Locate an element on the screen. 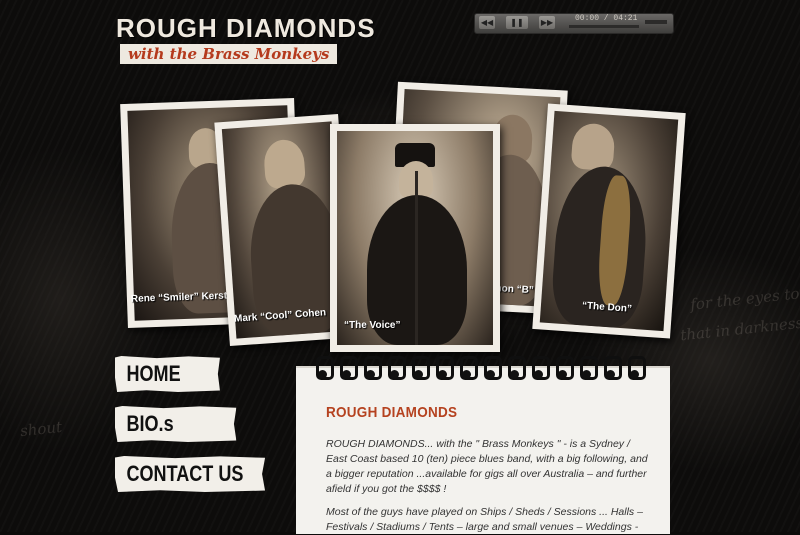  rewind-icon: ◀◀ is located at coordinates (487, 22).